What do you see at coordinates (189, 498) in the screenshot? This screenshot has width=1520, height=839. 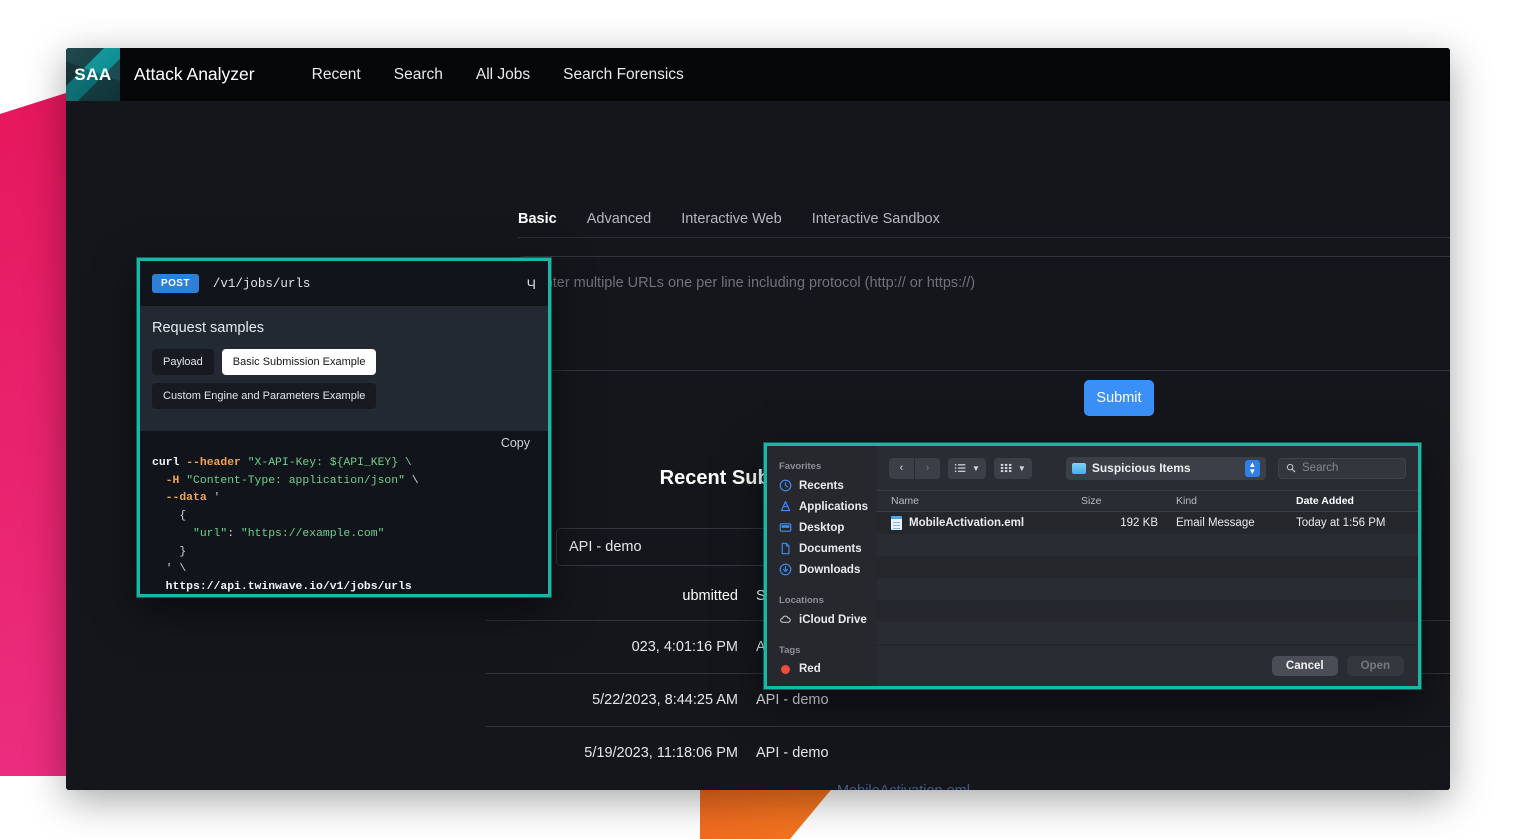 I see `code-token-data-flag: --data` at bounding box center [189, 498].